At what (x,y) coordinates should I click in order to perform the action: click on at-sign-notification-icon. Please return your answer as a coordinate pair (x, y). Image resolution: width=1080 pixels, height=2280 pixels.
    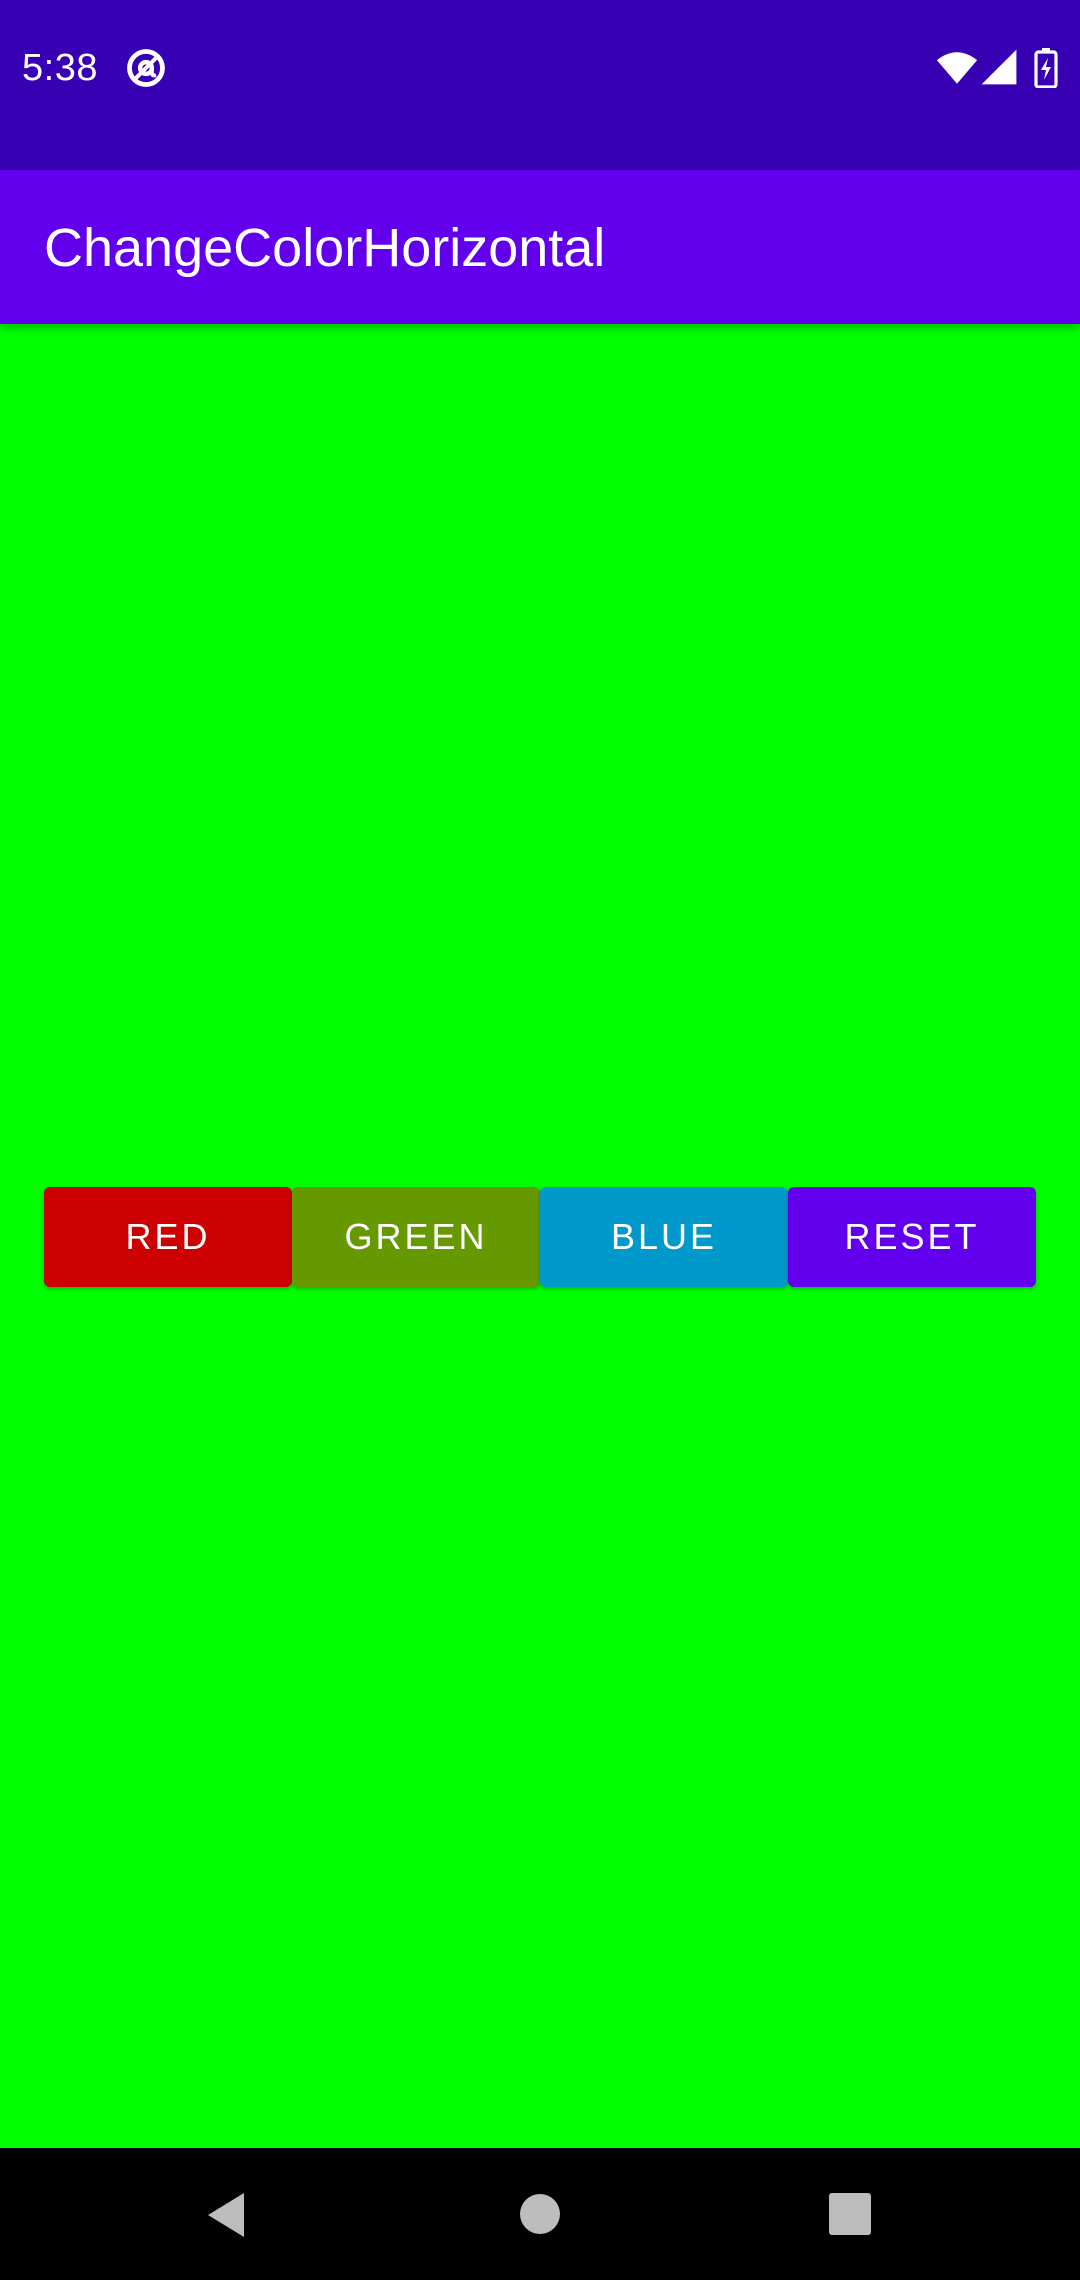
    Looking at the image, I should click on (146, 68).